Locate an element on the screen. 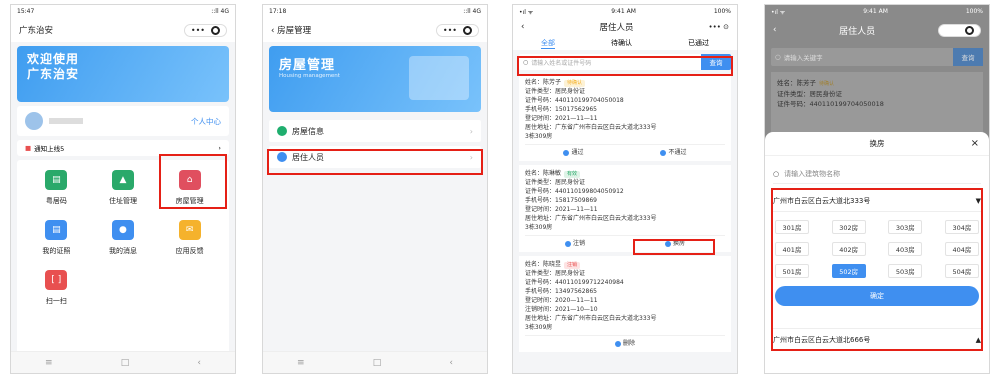 Image resolution: width=1008 pixels, height=378 pixels. grid-item-yueju: ▤ 粤居码 is located at coordinates (56, 188).